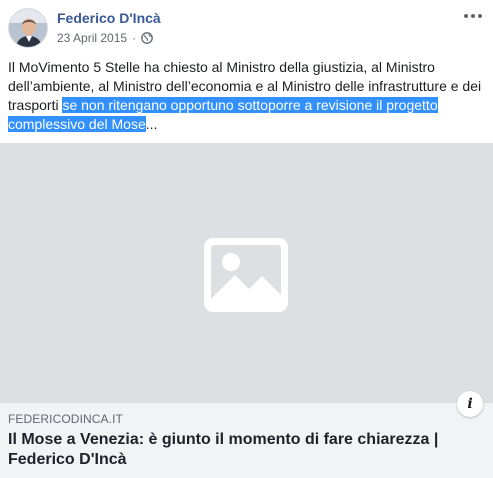  I want to click on avatar-photo, so click(28, 28).